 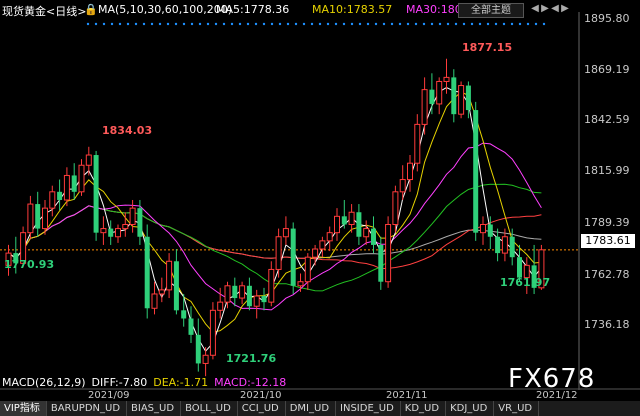 What do you see at coordinates (607, 119) in the screenshot?
I see `price-tick-label: 1842.59` at bounding box center [607, 119].